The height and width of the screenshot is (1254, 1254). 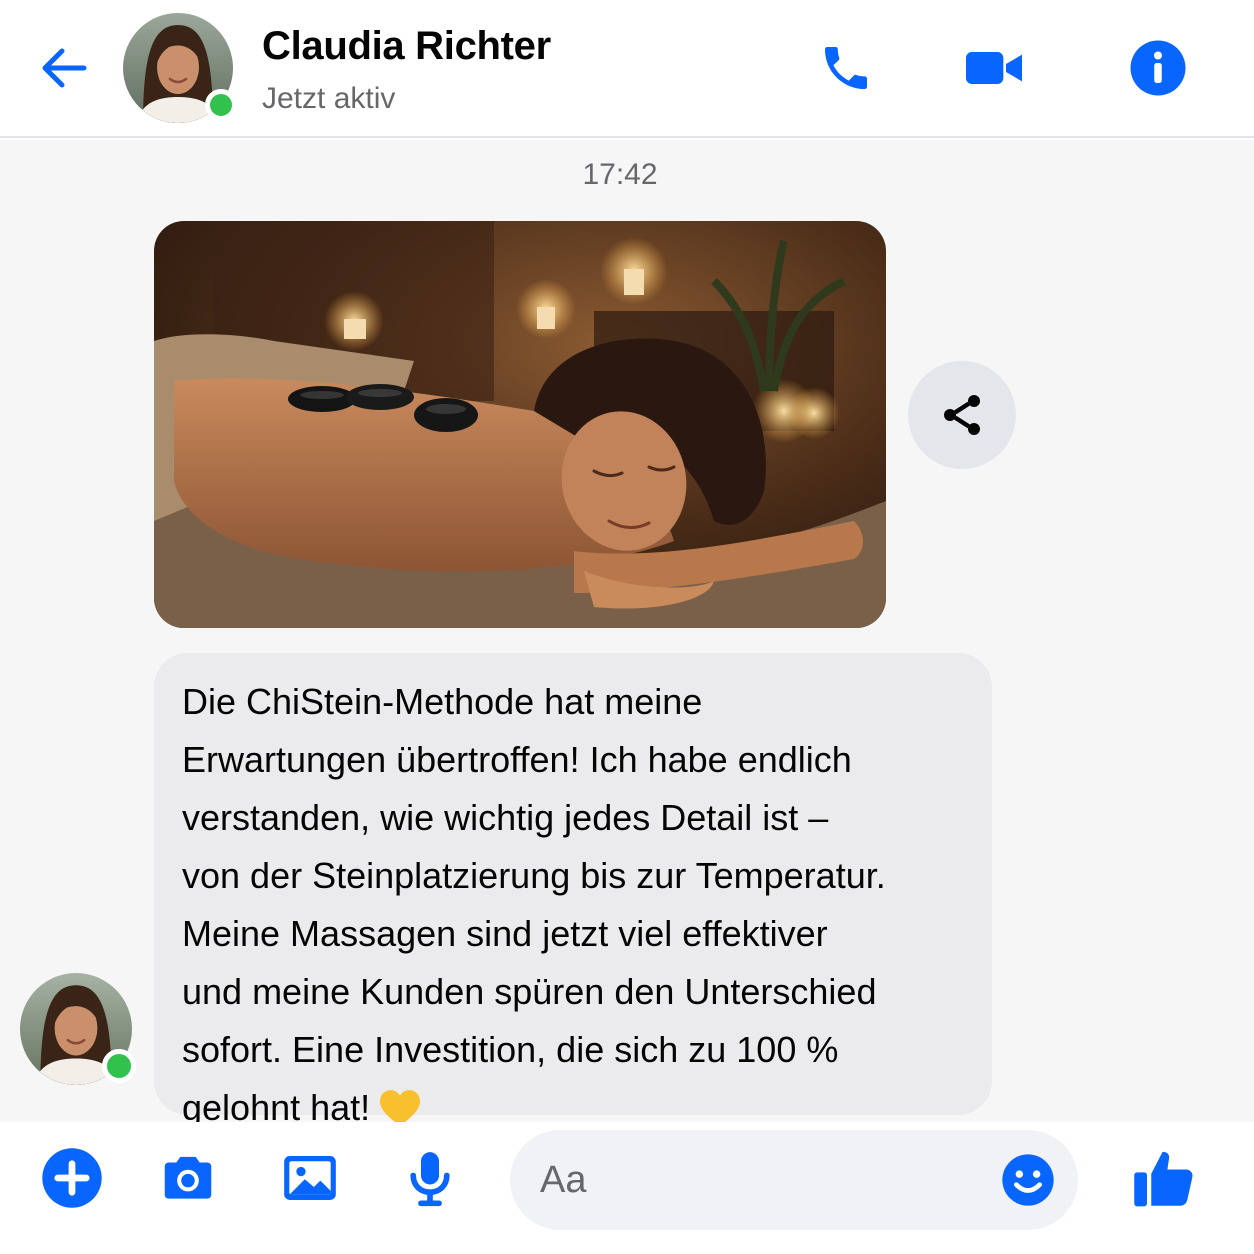 I want to click on voice-call-button, so click(x=846, y=68).